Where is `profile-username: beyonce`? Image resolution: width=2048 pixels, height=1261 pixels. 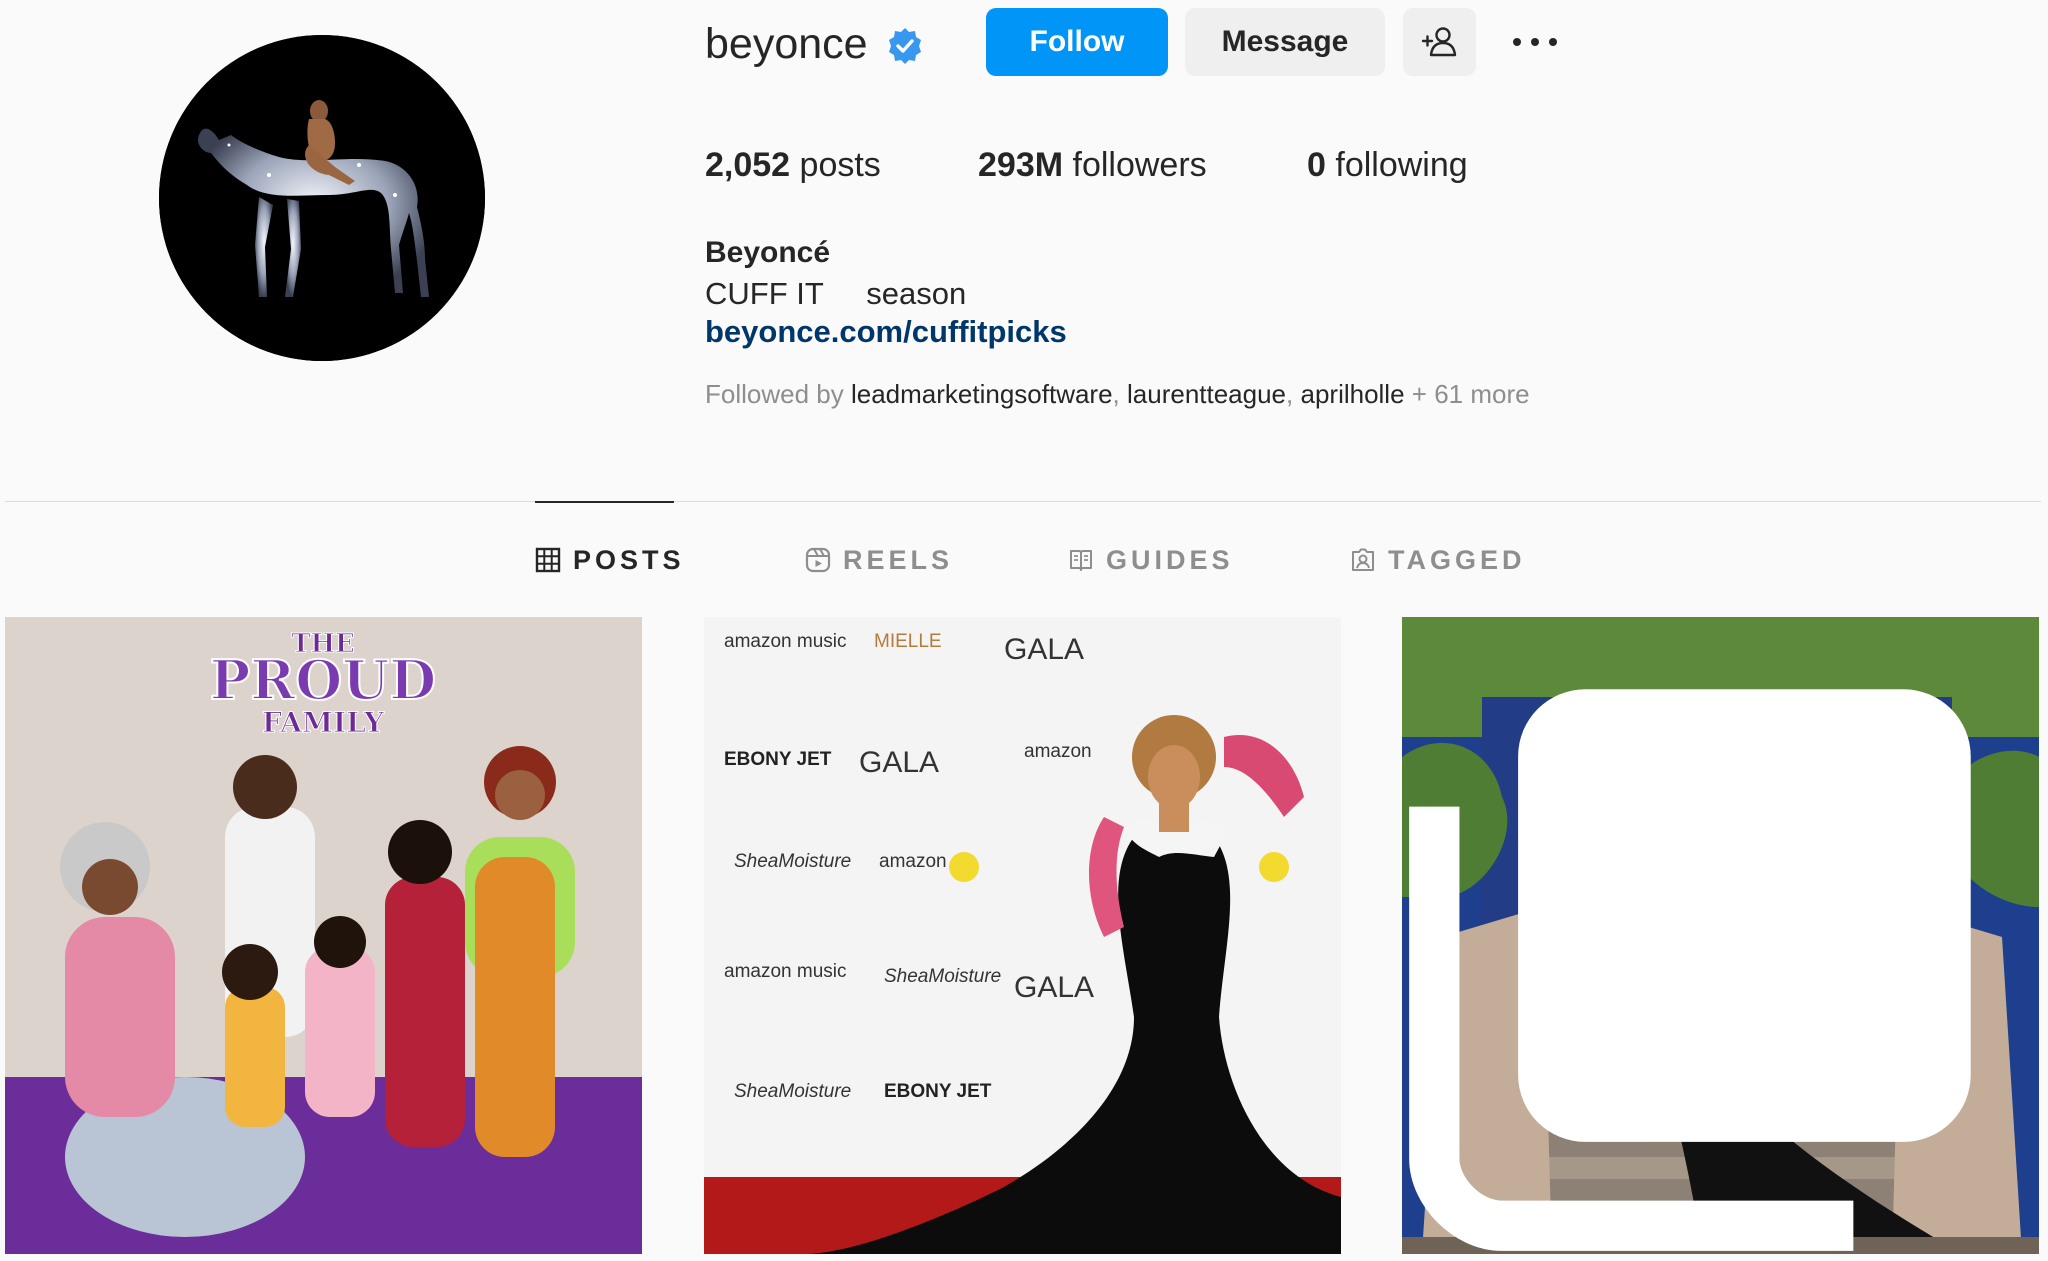 profile-username: beyonce is located at coordinates (786, 44).